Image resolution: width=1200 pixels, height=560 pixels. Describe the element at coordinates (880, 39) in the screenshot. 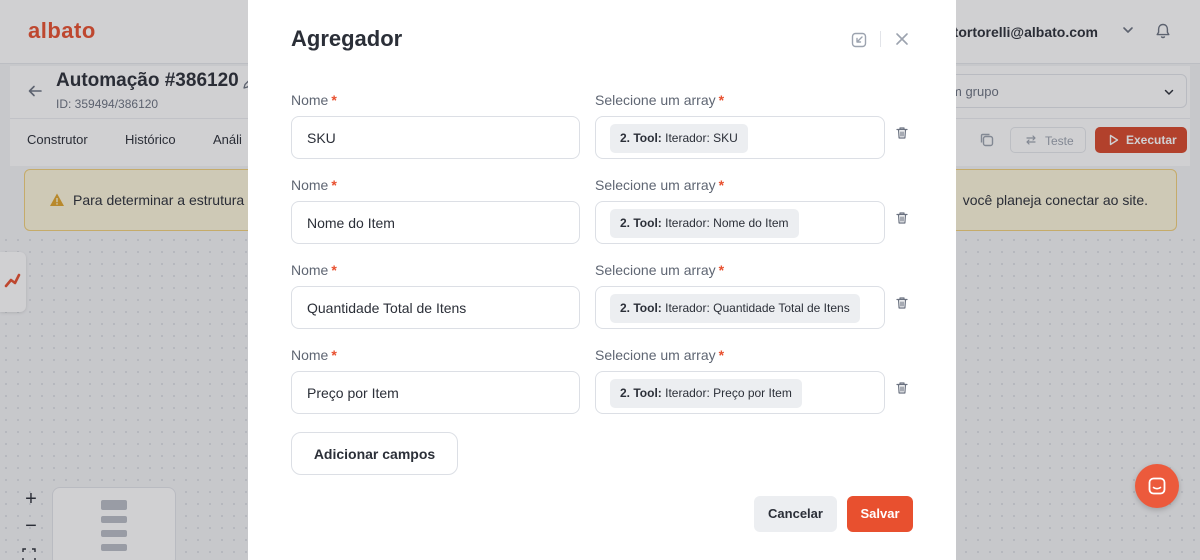

I see `header-divider` at that location.